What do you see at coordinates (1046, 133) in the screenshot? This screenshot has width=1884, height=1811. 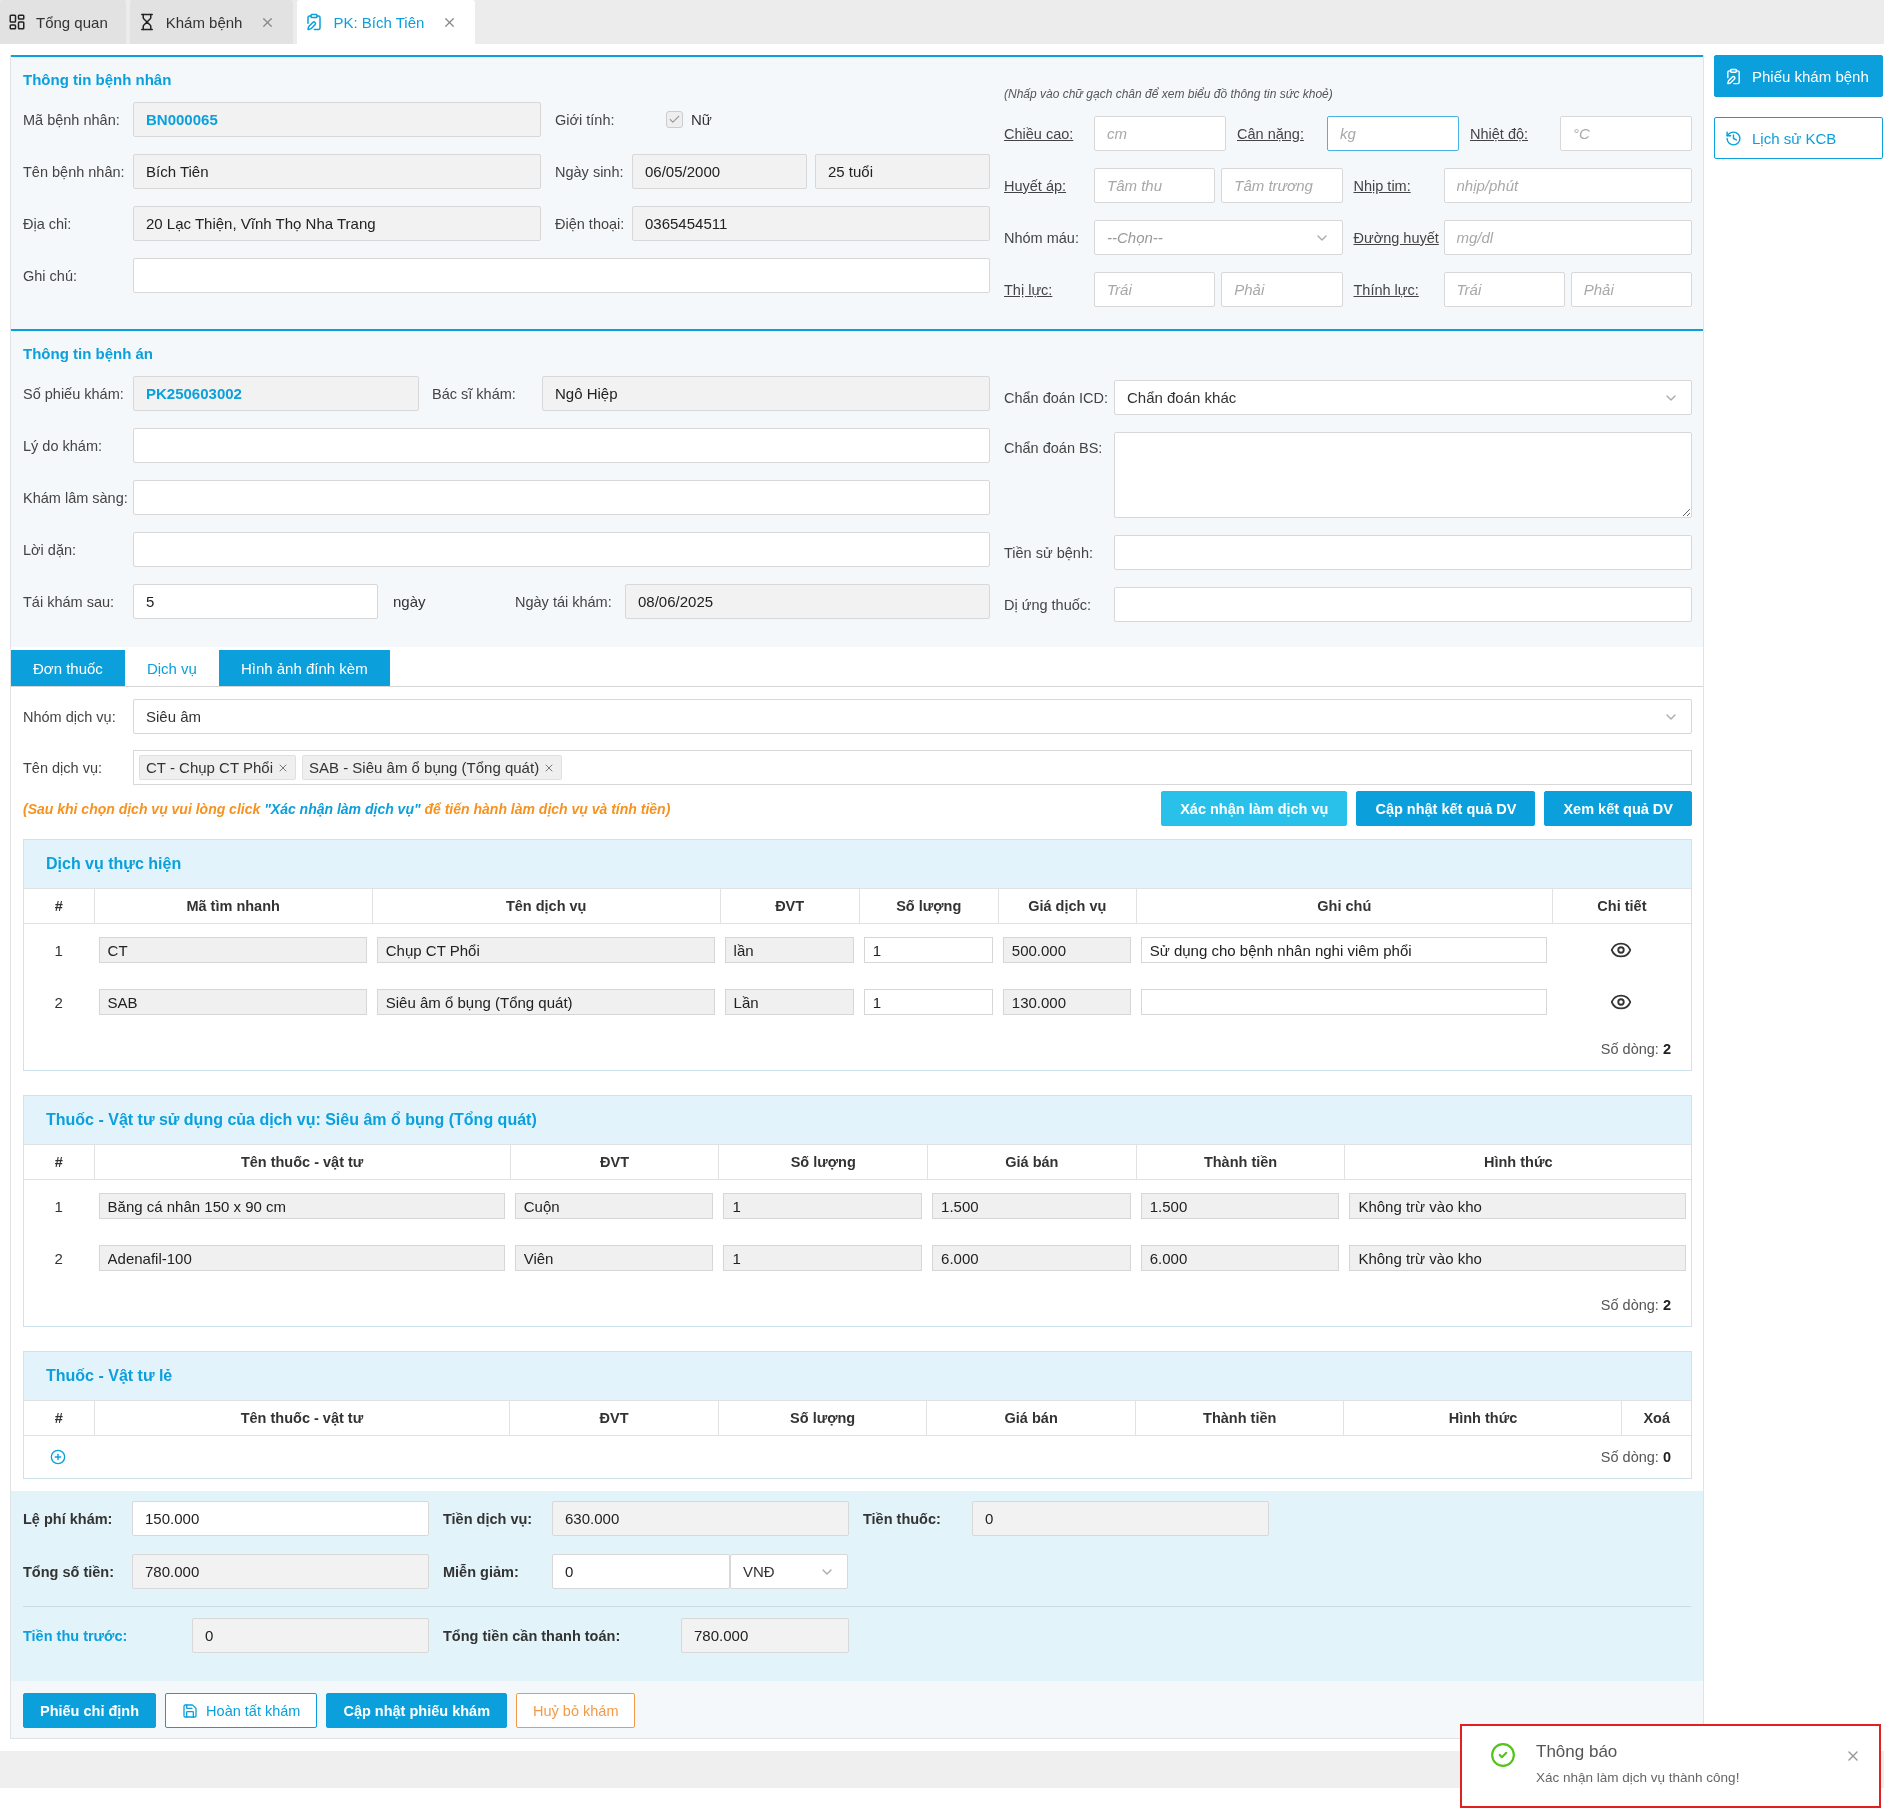 I see `chart-link: Chiều cao:` at bounding box center [1046, 133].